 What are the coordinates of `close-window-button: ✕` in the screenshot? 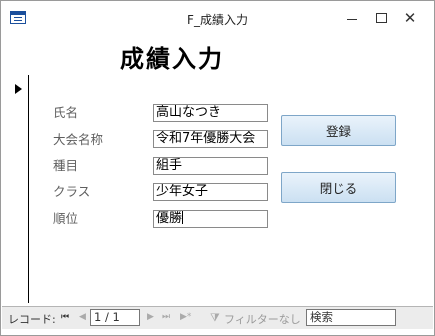 It's located at (410, 18).